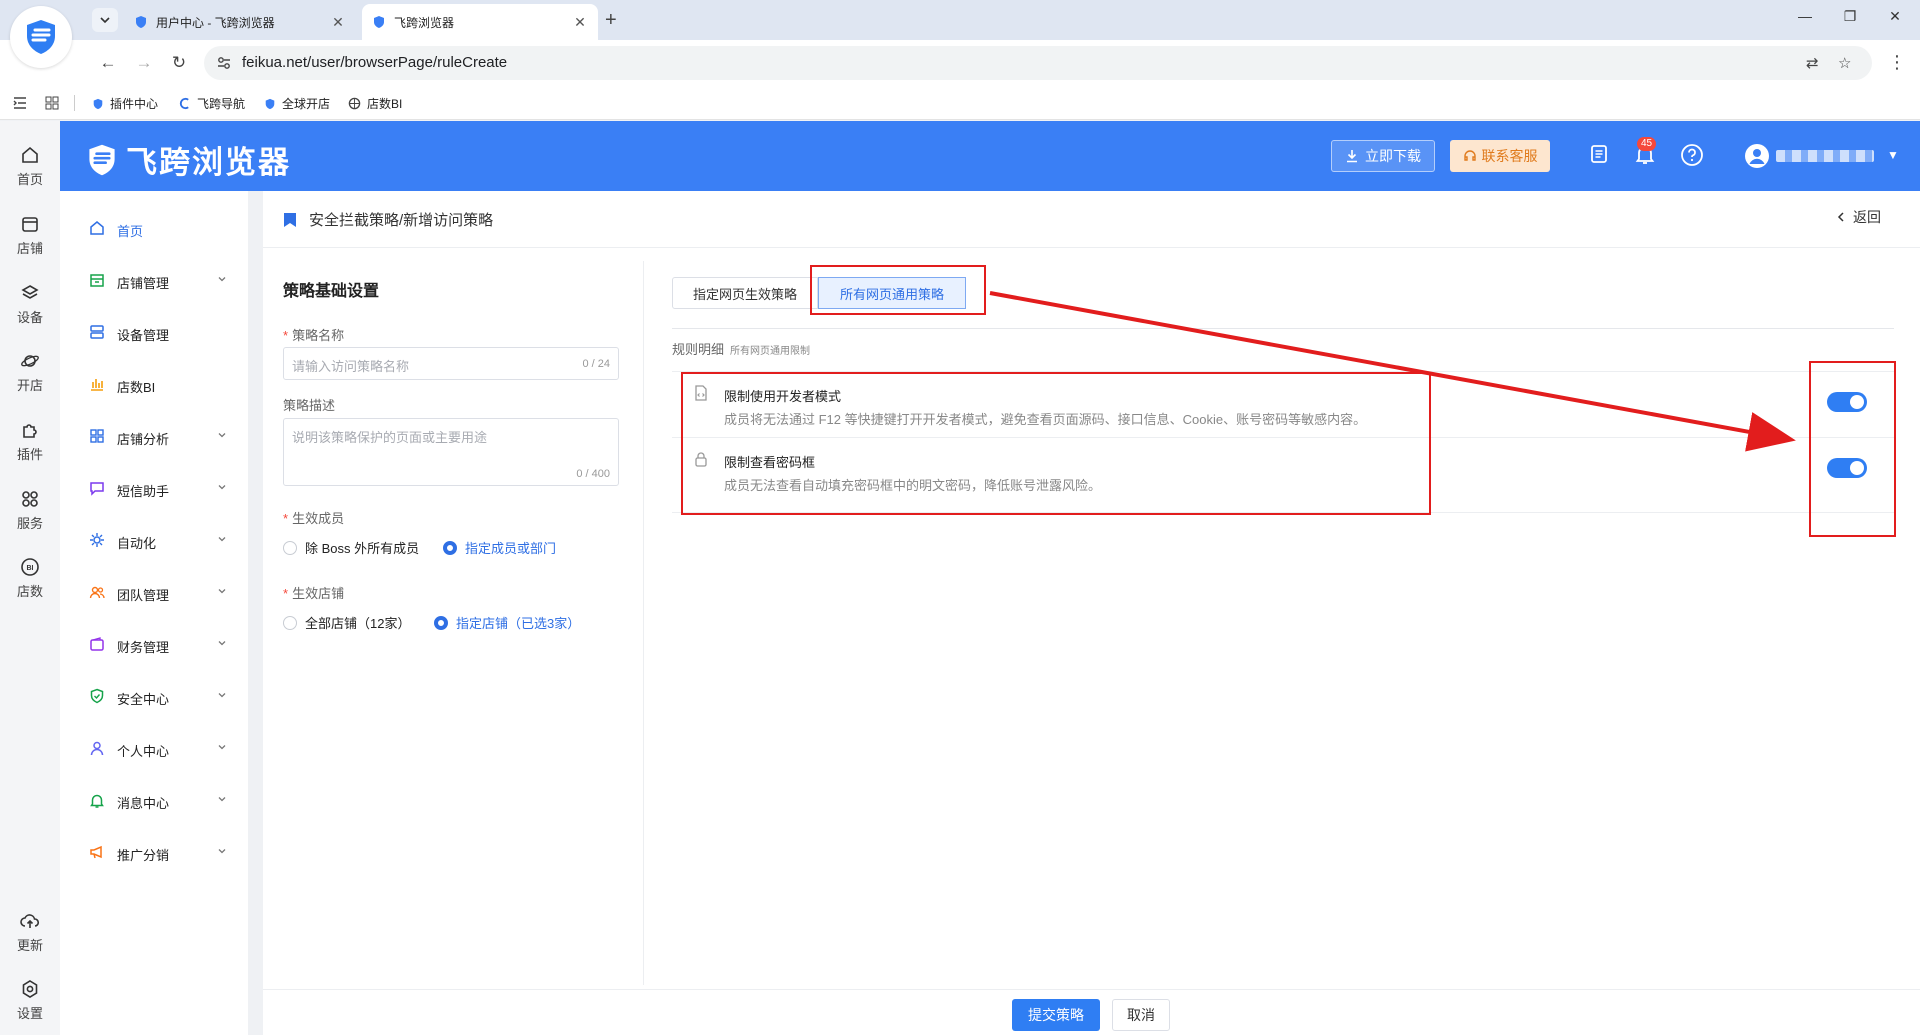  Describe the element at coordinates (154, 384) in the screenshot. I see `menu-item-bi: 店数BI` at that location.